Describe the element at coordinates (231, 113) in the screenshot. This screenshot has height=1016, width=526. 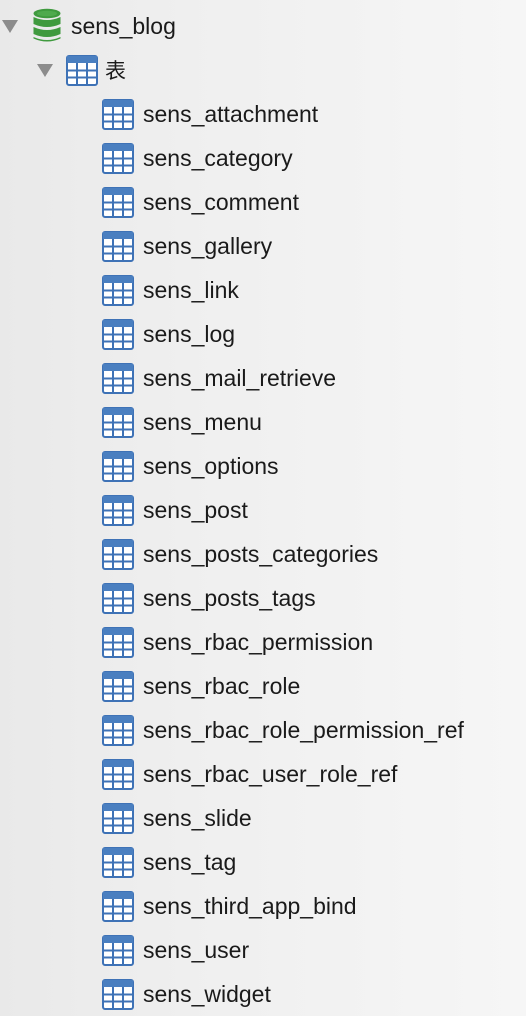
I see `table-name: sens_attachment` at that location.